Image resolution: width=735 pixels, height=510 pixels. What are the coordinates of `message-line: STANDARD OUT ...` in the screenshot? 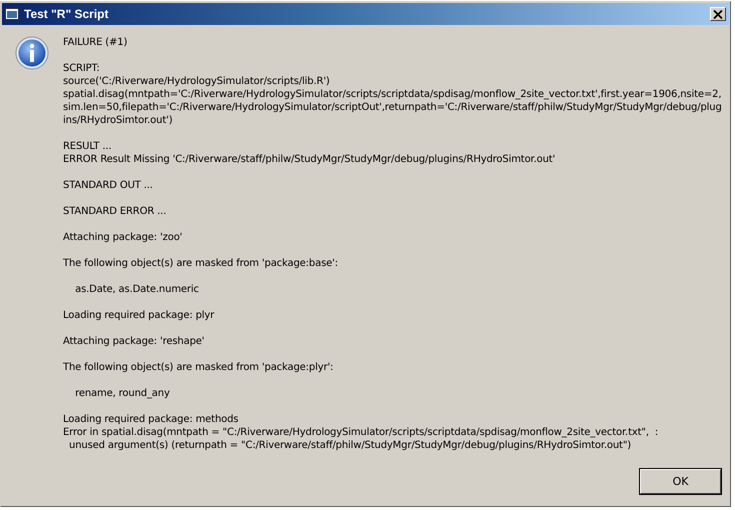 It's located at (108, 185).